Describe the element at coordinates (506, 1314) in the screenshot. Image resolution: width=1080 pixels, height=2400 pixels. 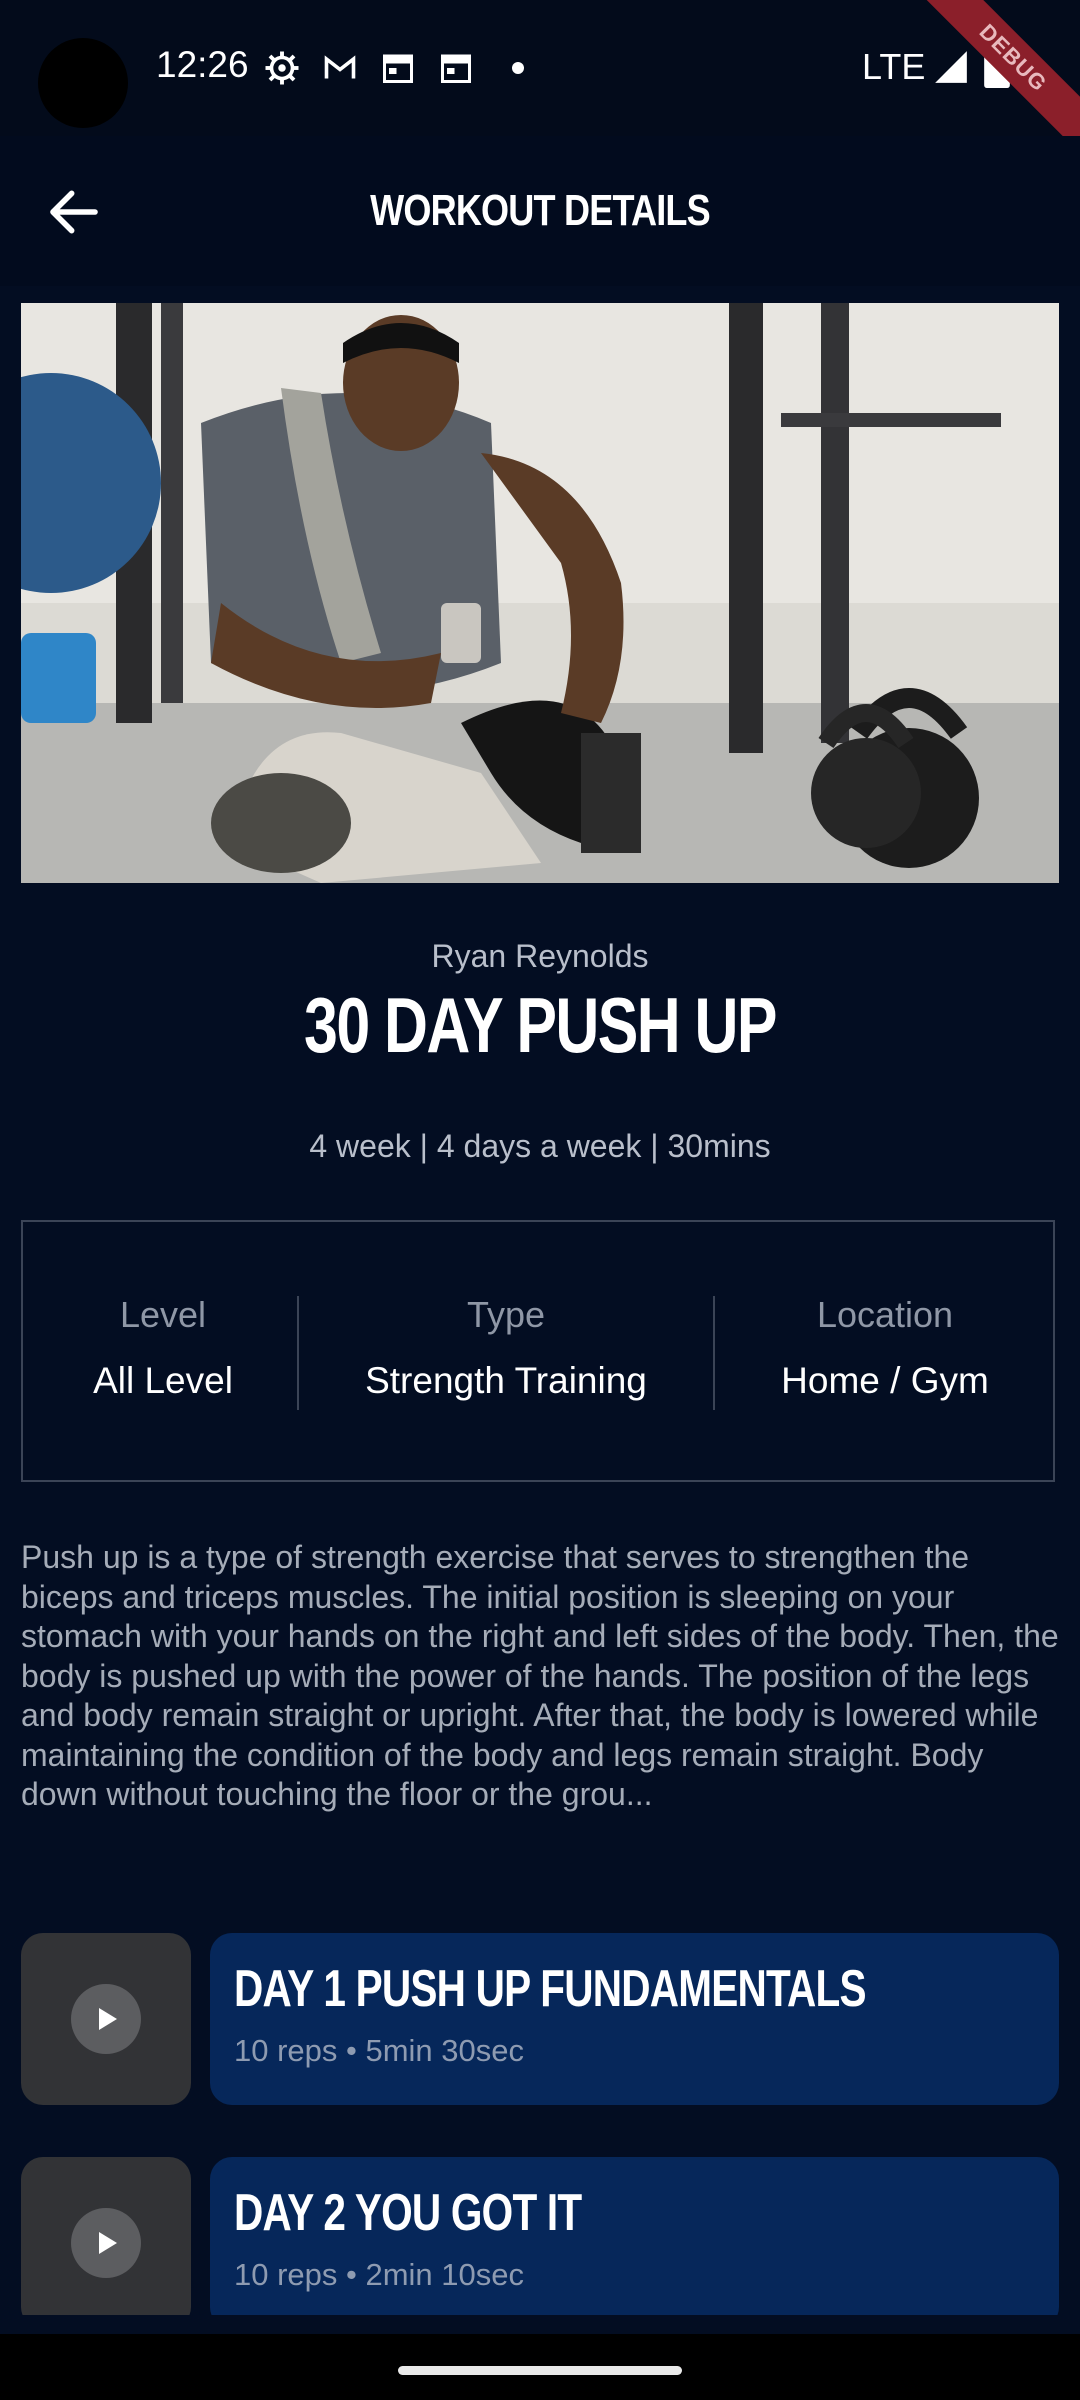
I see `info-label: Type` at that location.